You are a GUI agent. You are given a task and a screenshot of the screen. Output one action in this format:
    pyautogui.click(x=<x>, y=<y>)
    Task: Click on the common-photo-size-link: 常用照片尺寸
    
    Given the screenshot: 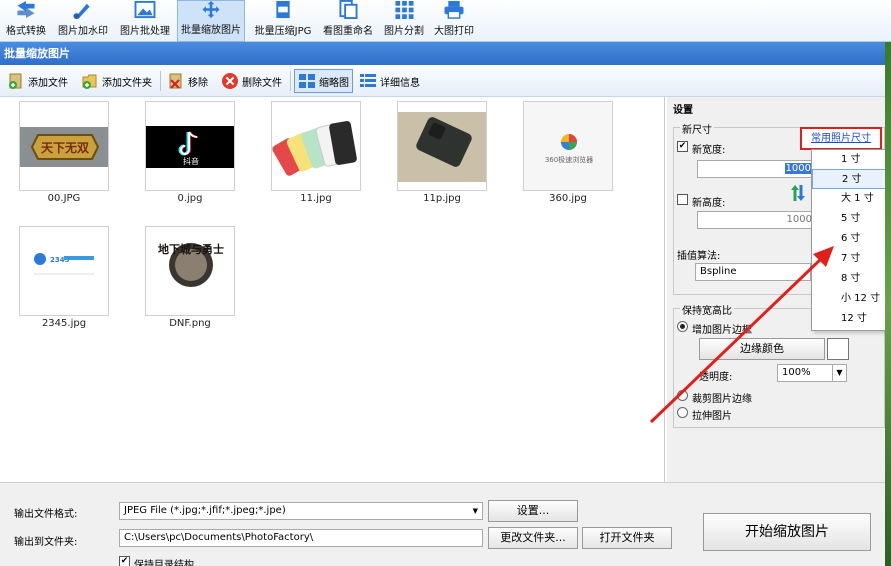 What is the action you would take?
    pyautogui.click(x=841, y=138)
    